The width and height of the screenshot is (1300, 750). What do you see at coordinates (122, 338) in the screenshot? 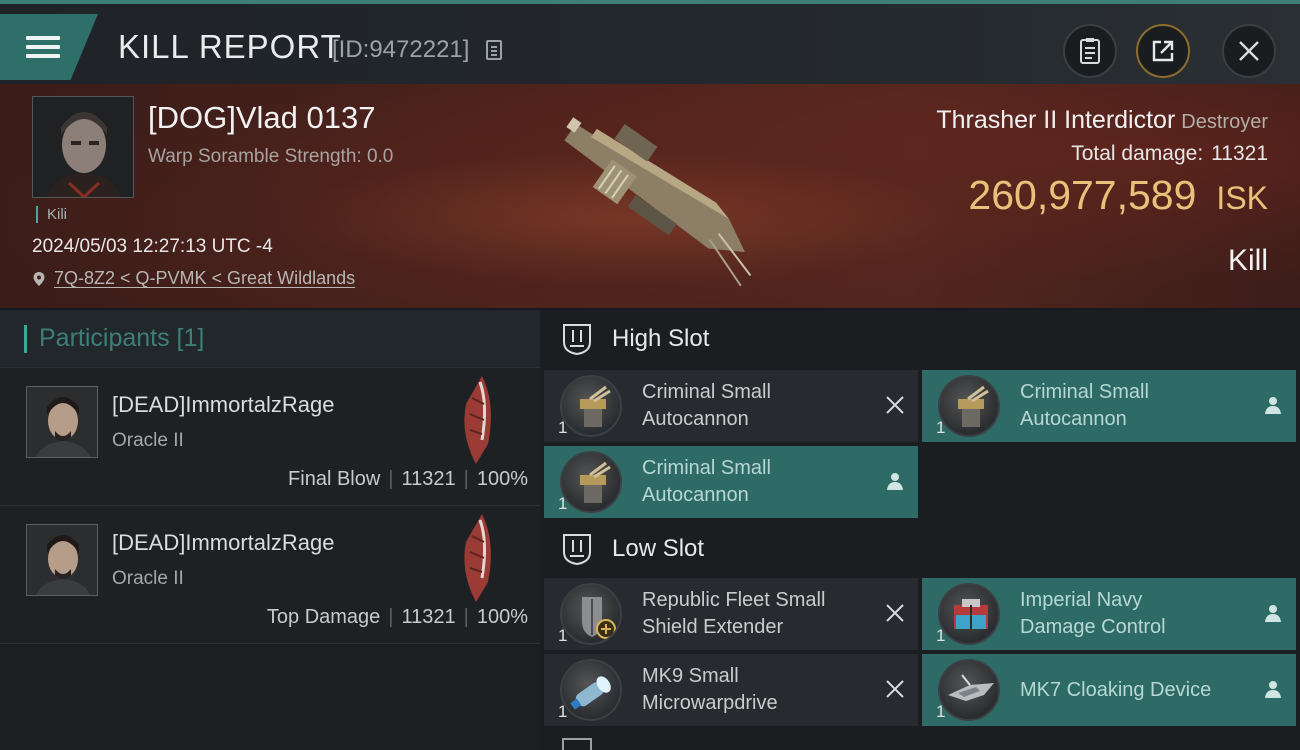
I see `participants-label: Participants [1]` at bounding box center [122, 338].